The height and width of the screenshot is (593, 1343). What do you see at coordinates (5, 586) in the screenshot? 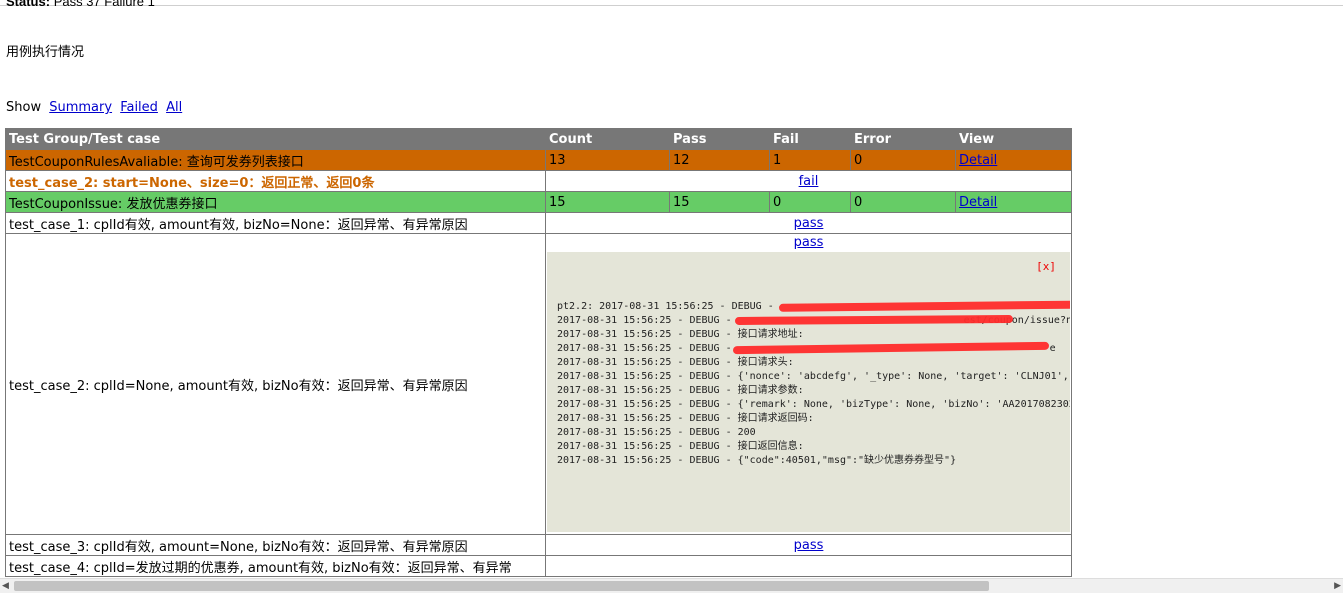
I see `scroll-left-icon: ◀` at bounding box center [5, 586].